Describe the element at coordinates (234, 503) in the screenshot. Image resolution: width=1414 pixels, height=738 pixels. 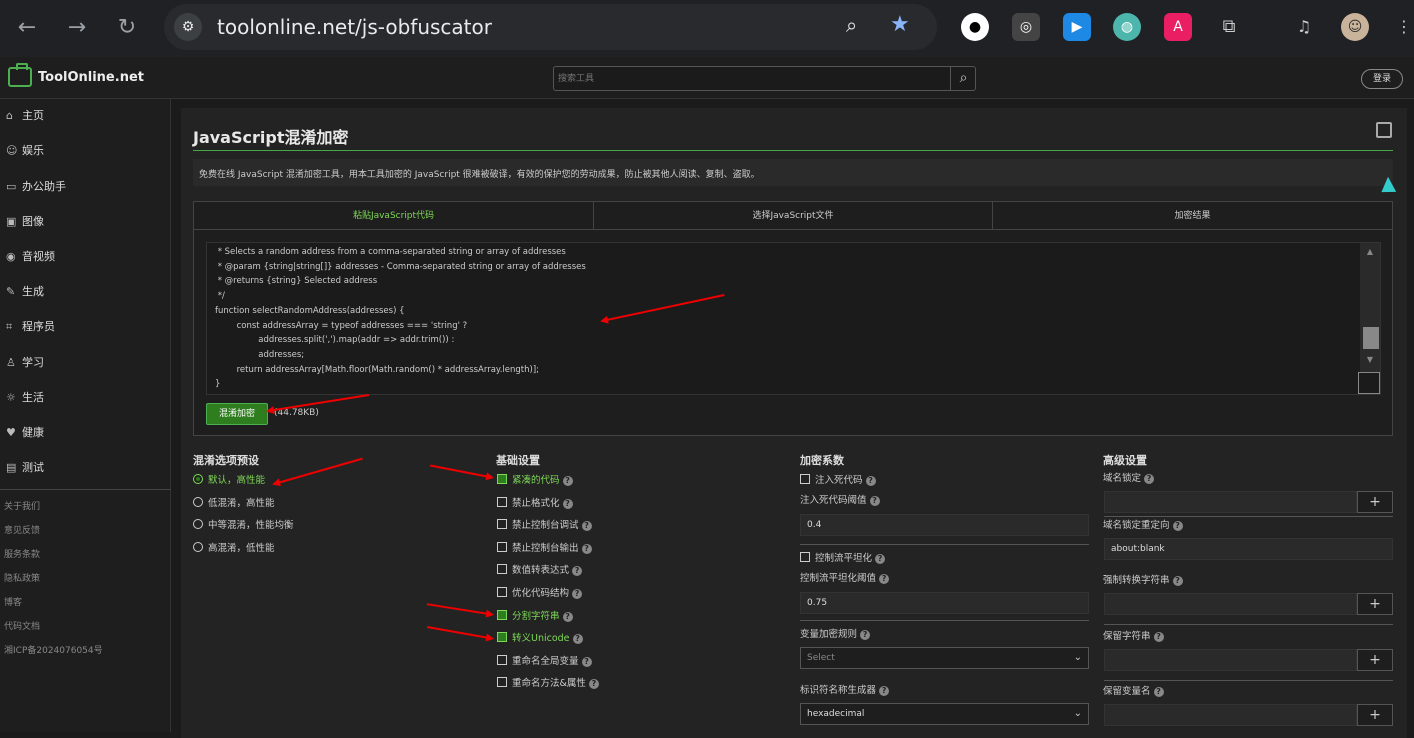
I see `preset-option: 低混淆，高性能` at that location.